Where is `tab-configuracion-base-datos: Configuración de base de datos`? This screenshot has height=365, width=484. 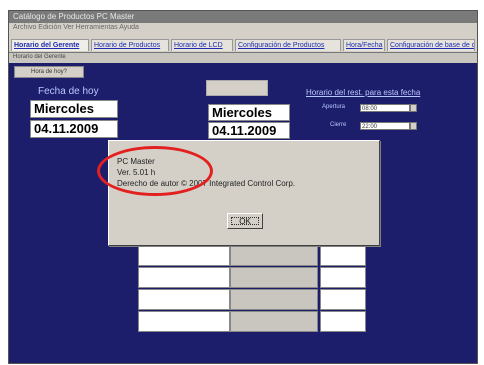
tab-configuracion-base-datos: Configuración de base de datos is located at coordinates (431, 45).